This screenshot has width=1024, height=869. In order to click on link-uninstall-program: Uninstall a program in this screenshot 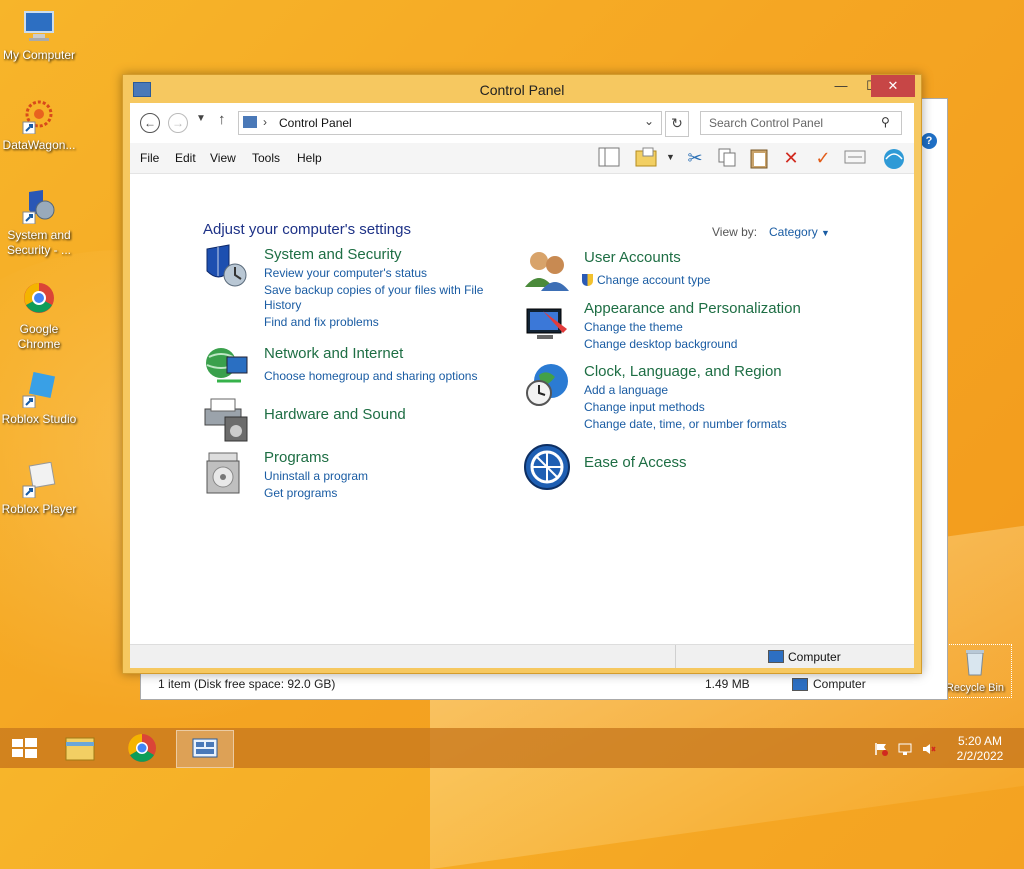, I will do `click(316, 476)`.